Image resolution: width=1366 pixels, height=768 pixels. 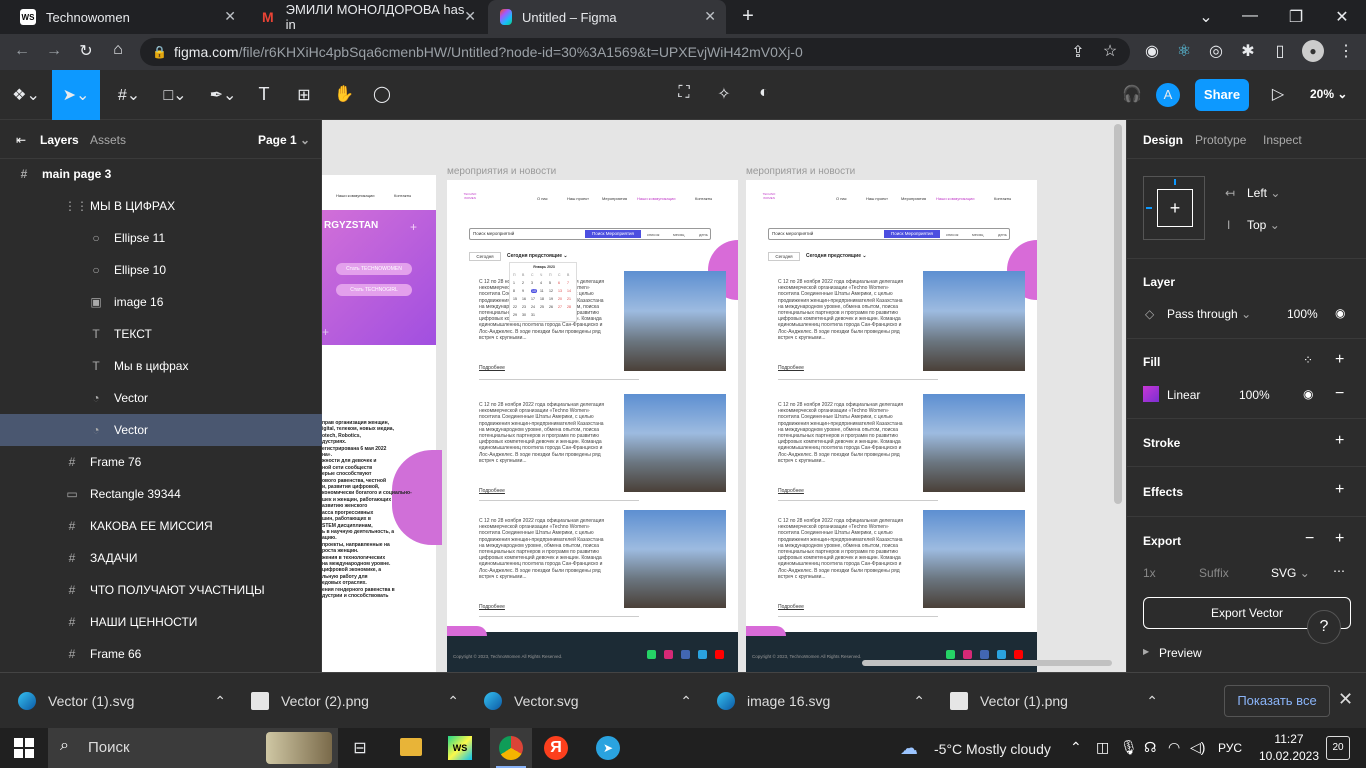 What do you see at coordinates (511, 748) in the screenshot?
I see `chrome-taskbar-button` at bounding box center [511, 748].